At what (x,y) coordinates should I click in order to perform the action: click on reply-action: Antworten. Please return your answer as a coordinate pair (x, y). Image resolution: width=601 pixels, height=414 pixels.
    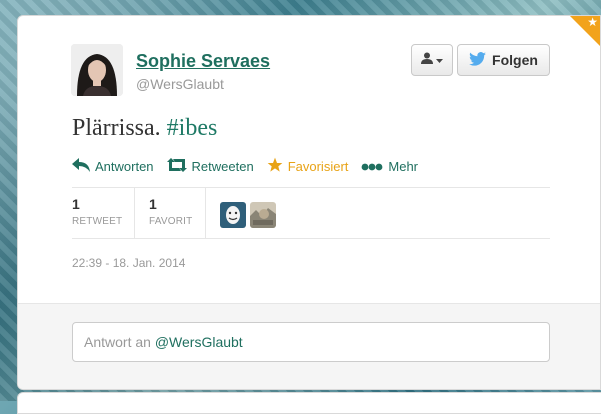
    Looking at the image, I should click on (113, 166).